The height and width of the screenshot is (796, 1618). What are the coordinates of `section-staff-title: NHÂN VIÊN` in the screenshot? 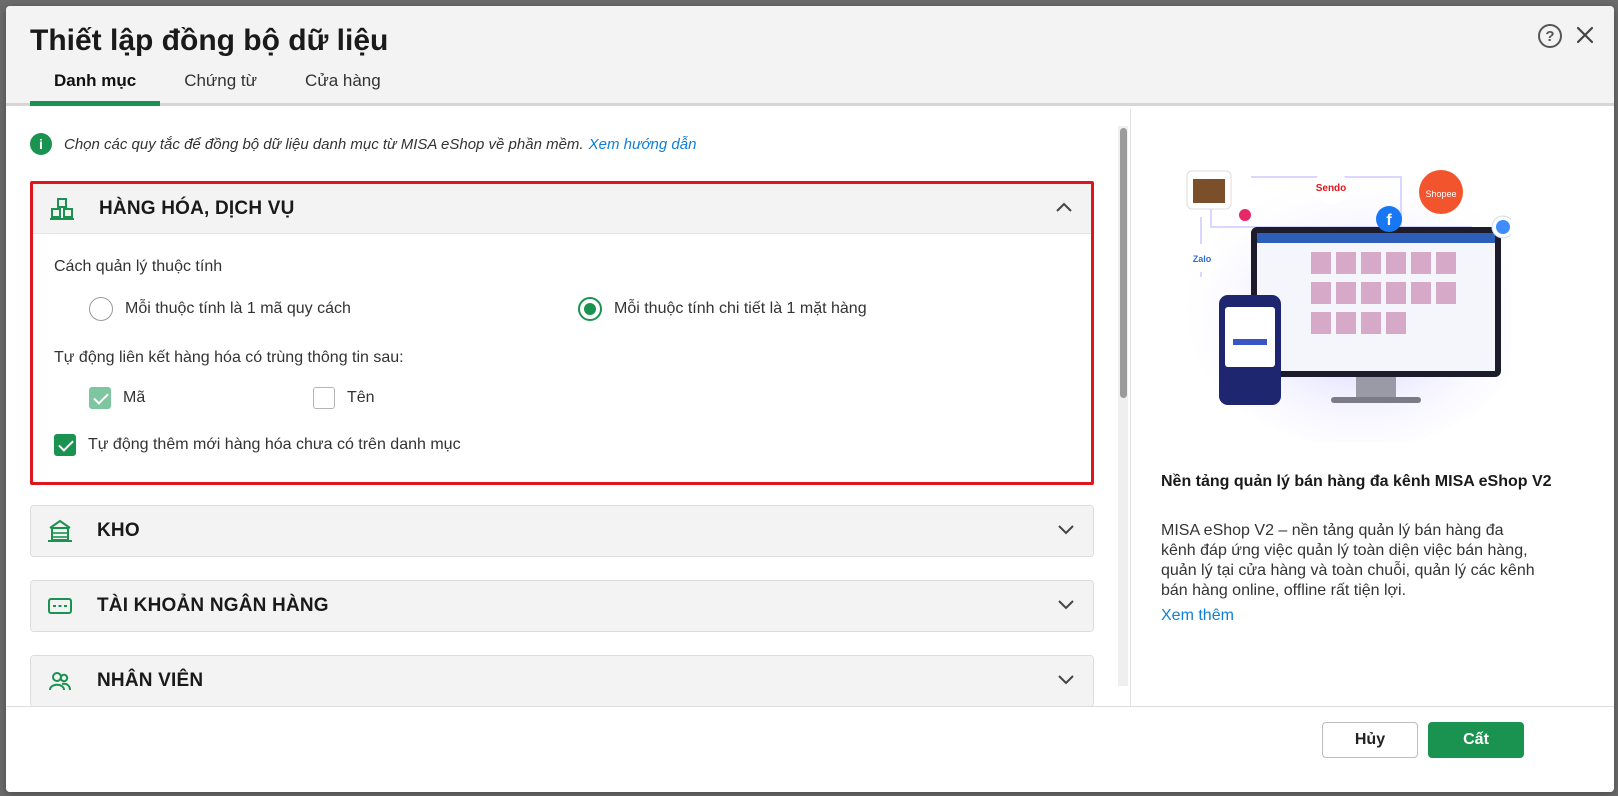 It's located at (150, 680).